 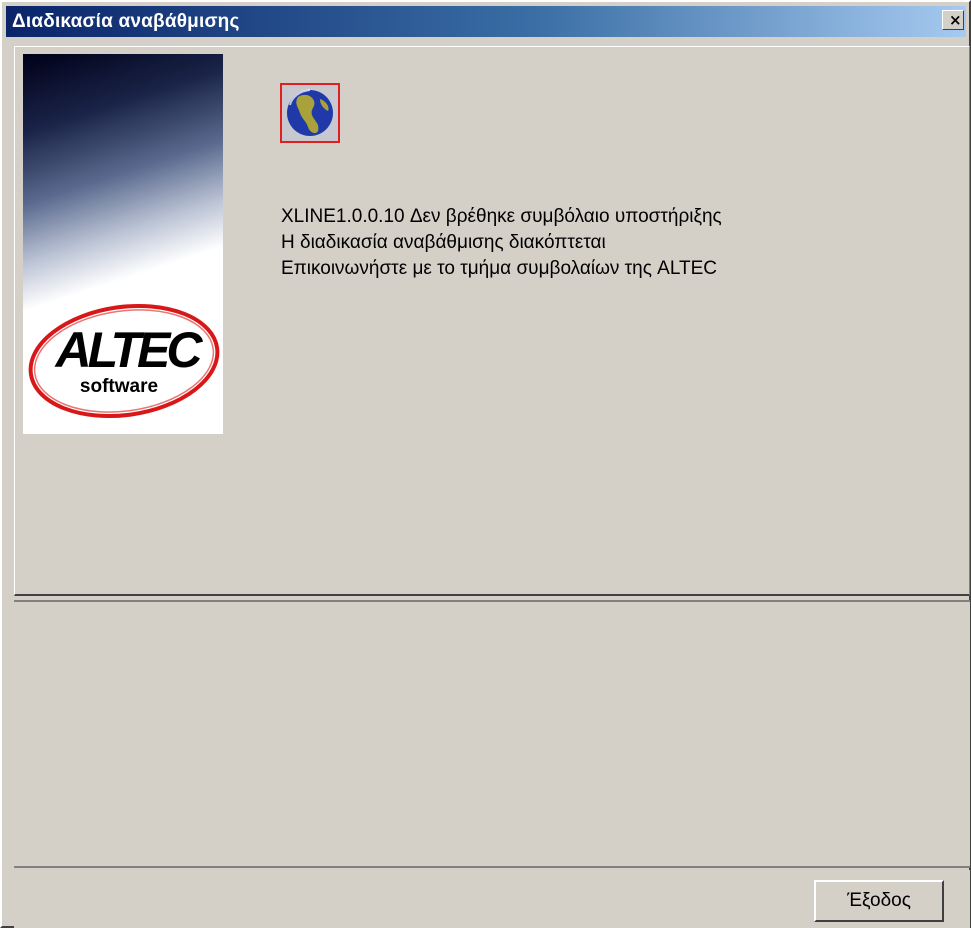 I want to click on close-button: ×, so click(x=953, y=20).